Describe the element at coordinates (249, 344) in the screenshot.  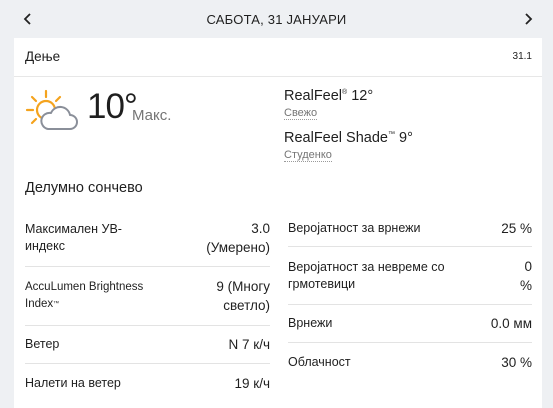
I see `detail-value: N 7 к/ч` at that location.